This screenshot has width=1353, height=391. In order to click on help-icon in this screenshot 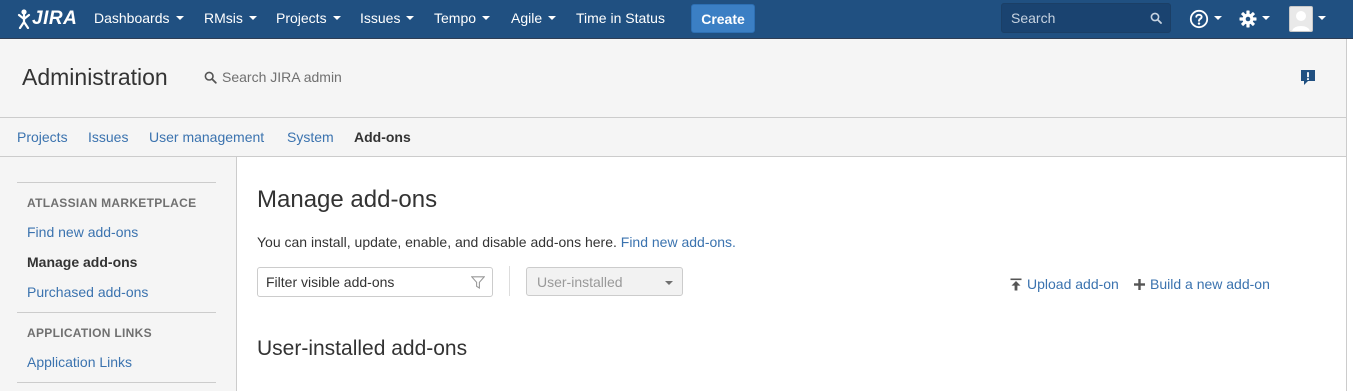, I will do `click(1199, 19)`.